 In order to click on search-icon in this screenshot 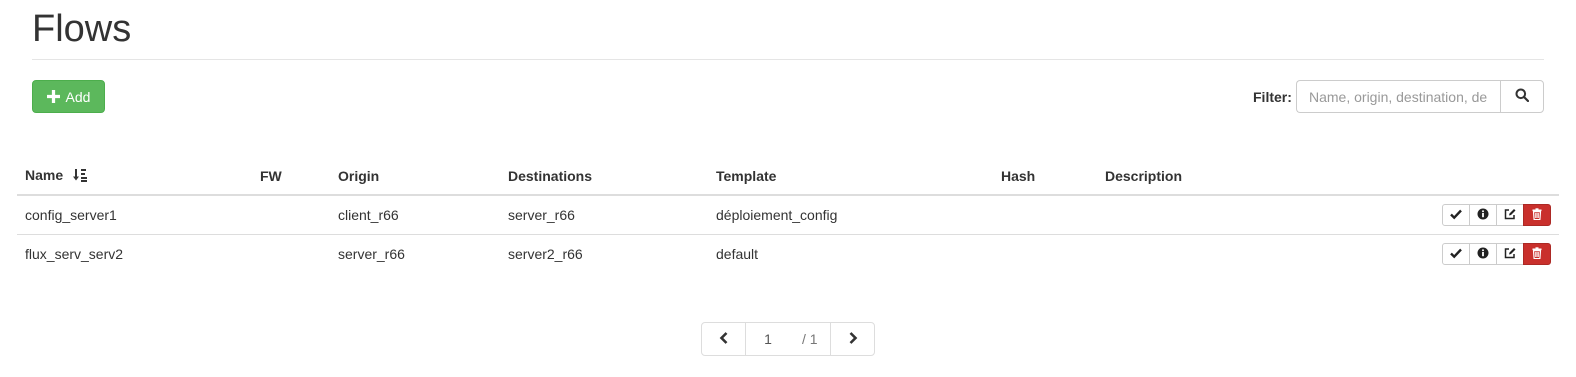, I will do `click(1522, 96)`.